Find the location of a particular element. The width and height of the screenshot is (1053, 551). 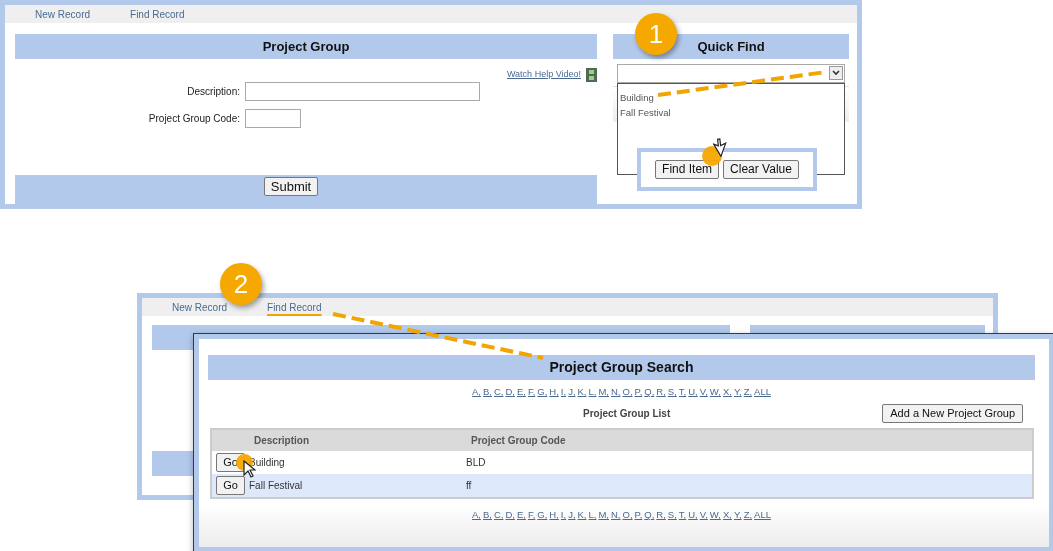

action-button: Clear Value is located at coordinates (761, 169).